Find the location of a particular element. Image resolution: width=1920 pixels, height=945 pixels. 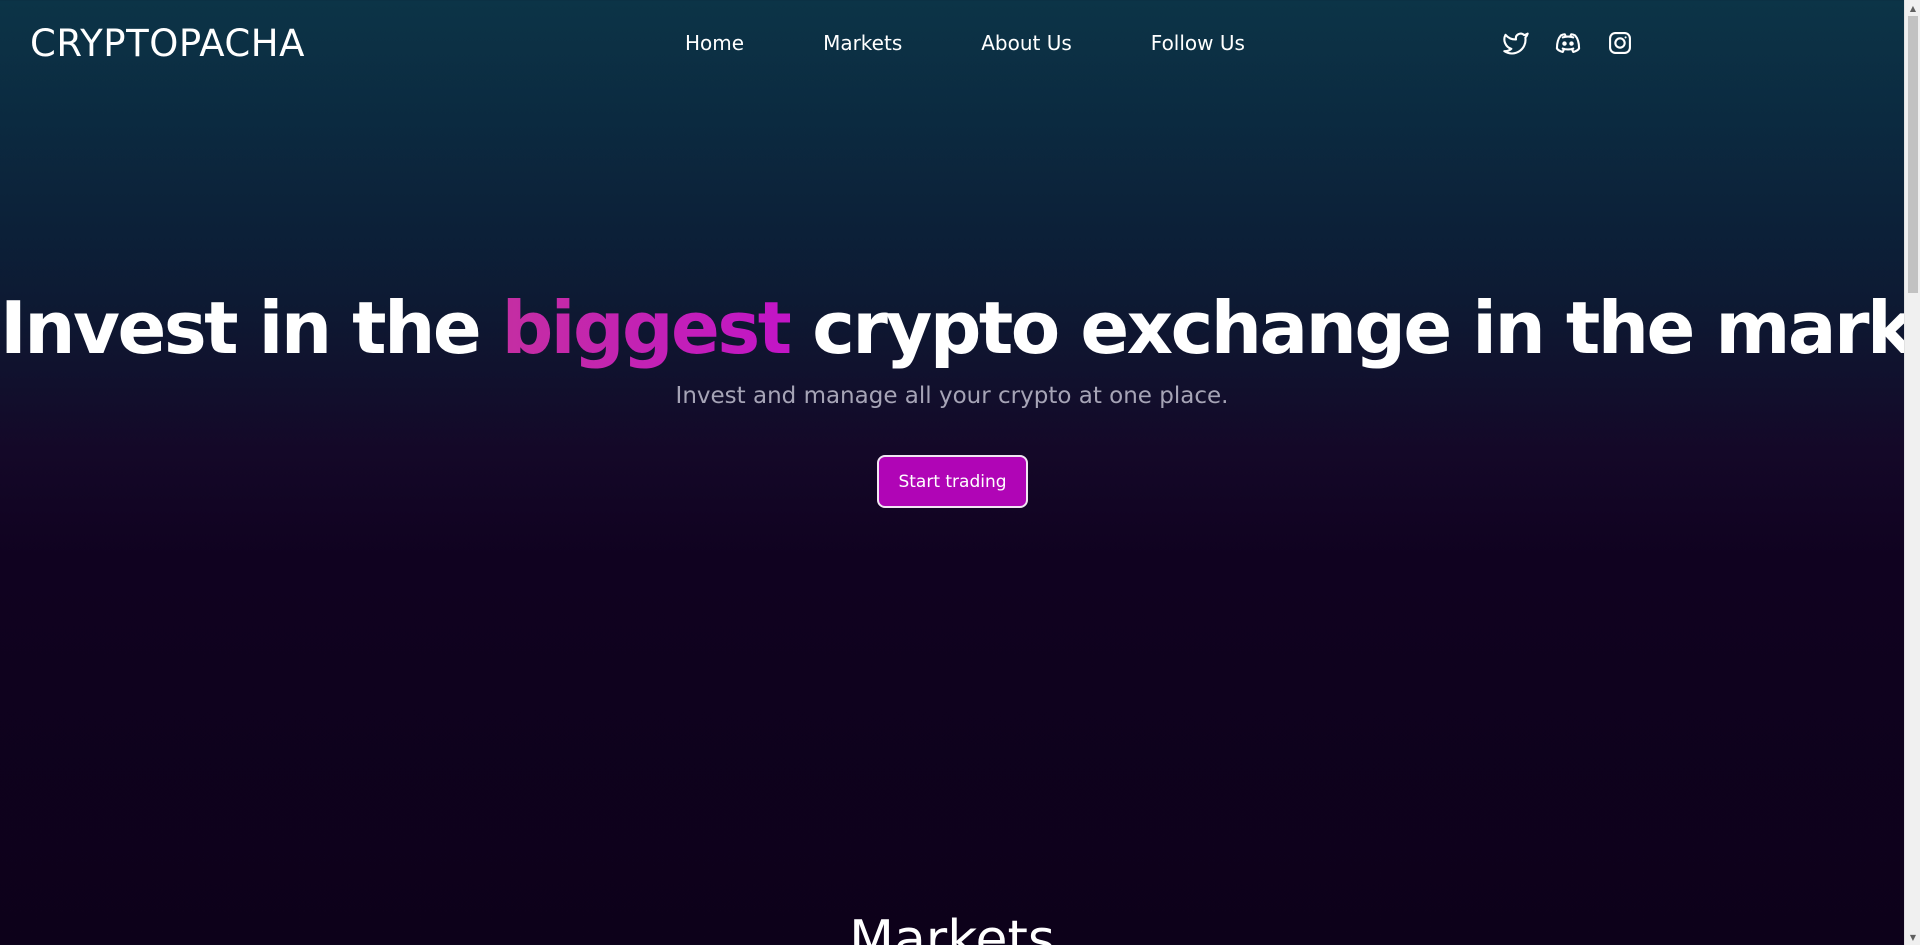

nav-link-follow-us: Follow Us is located at coordinates (1198, 43).